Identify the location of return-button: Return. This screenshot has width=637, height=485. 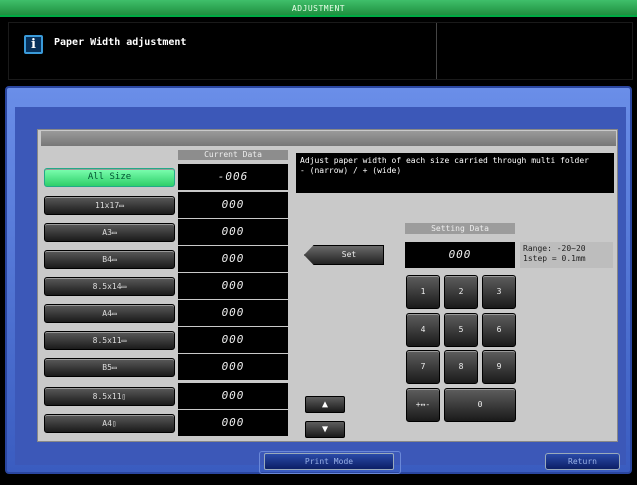
(582, 461).